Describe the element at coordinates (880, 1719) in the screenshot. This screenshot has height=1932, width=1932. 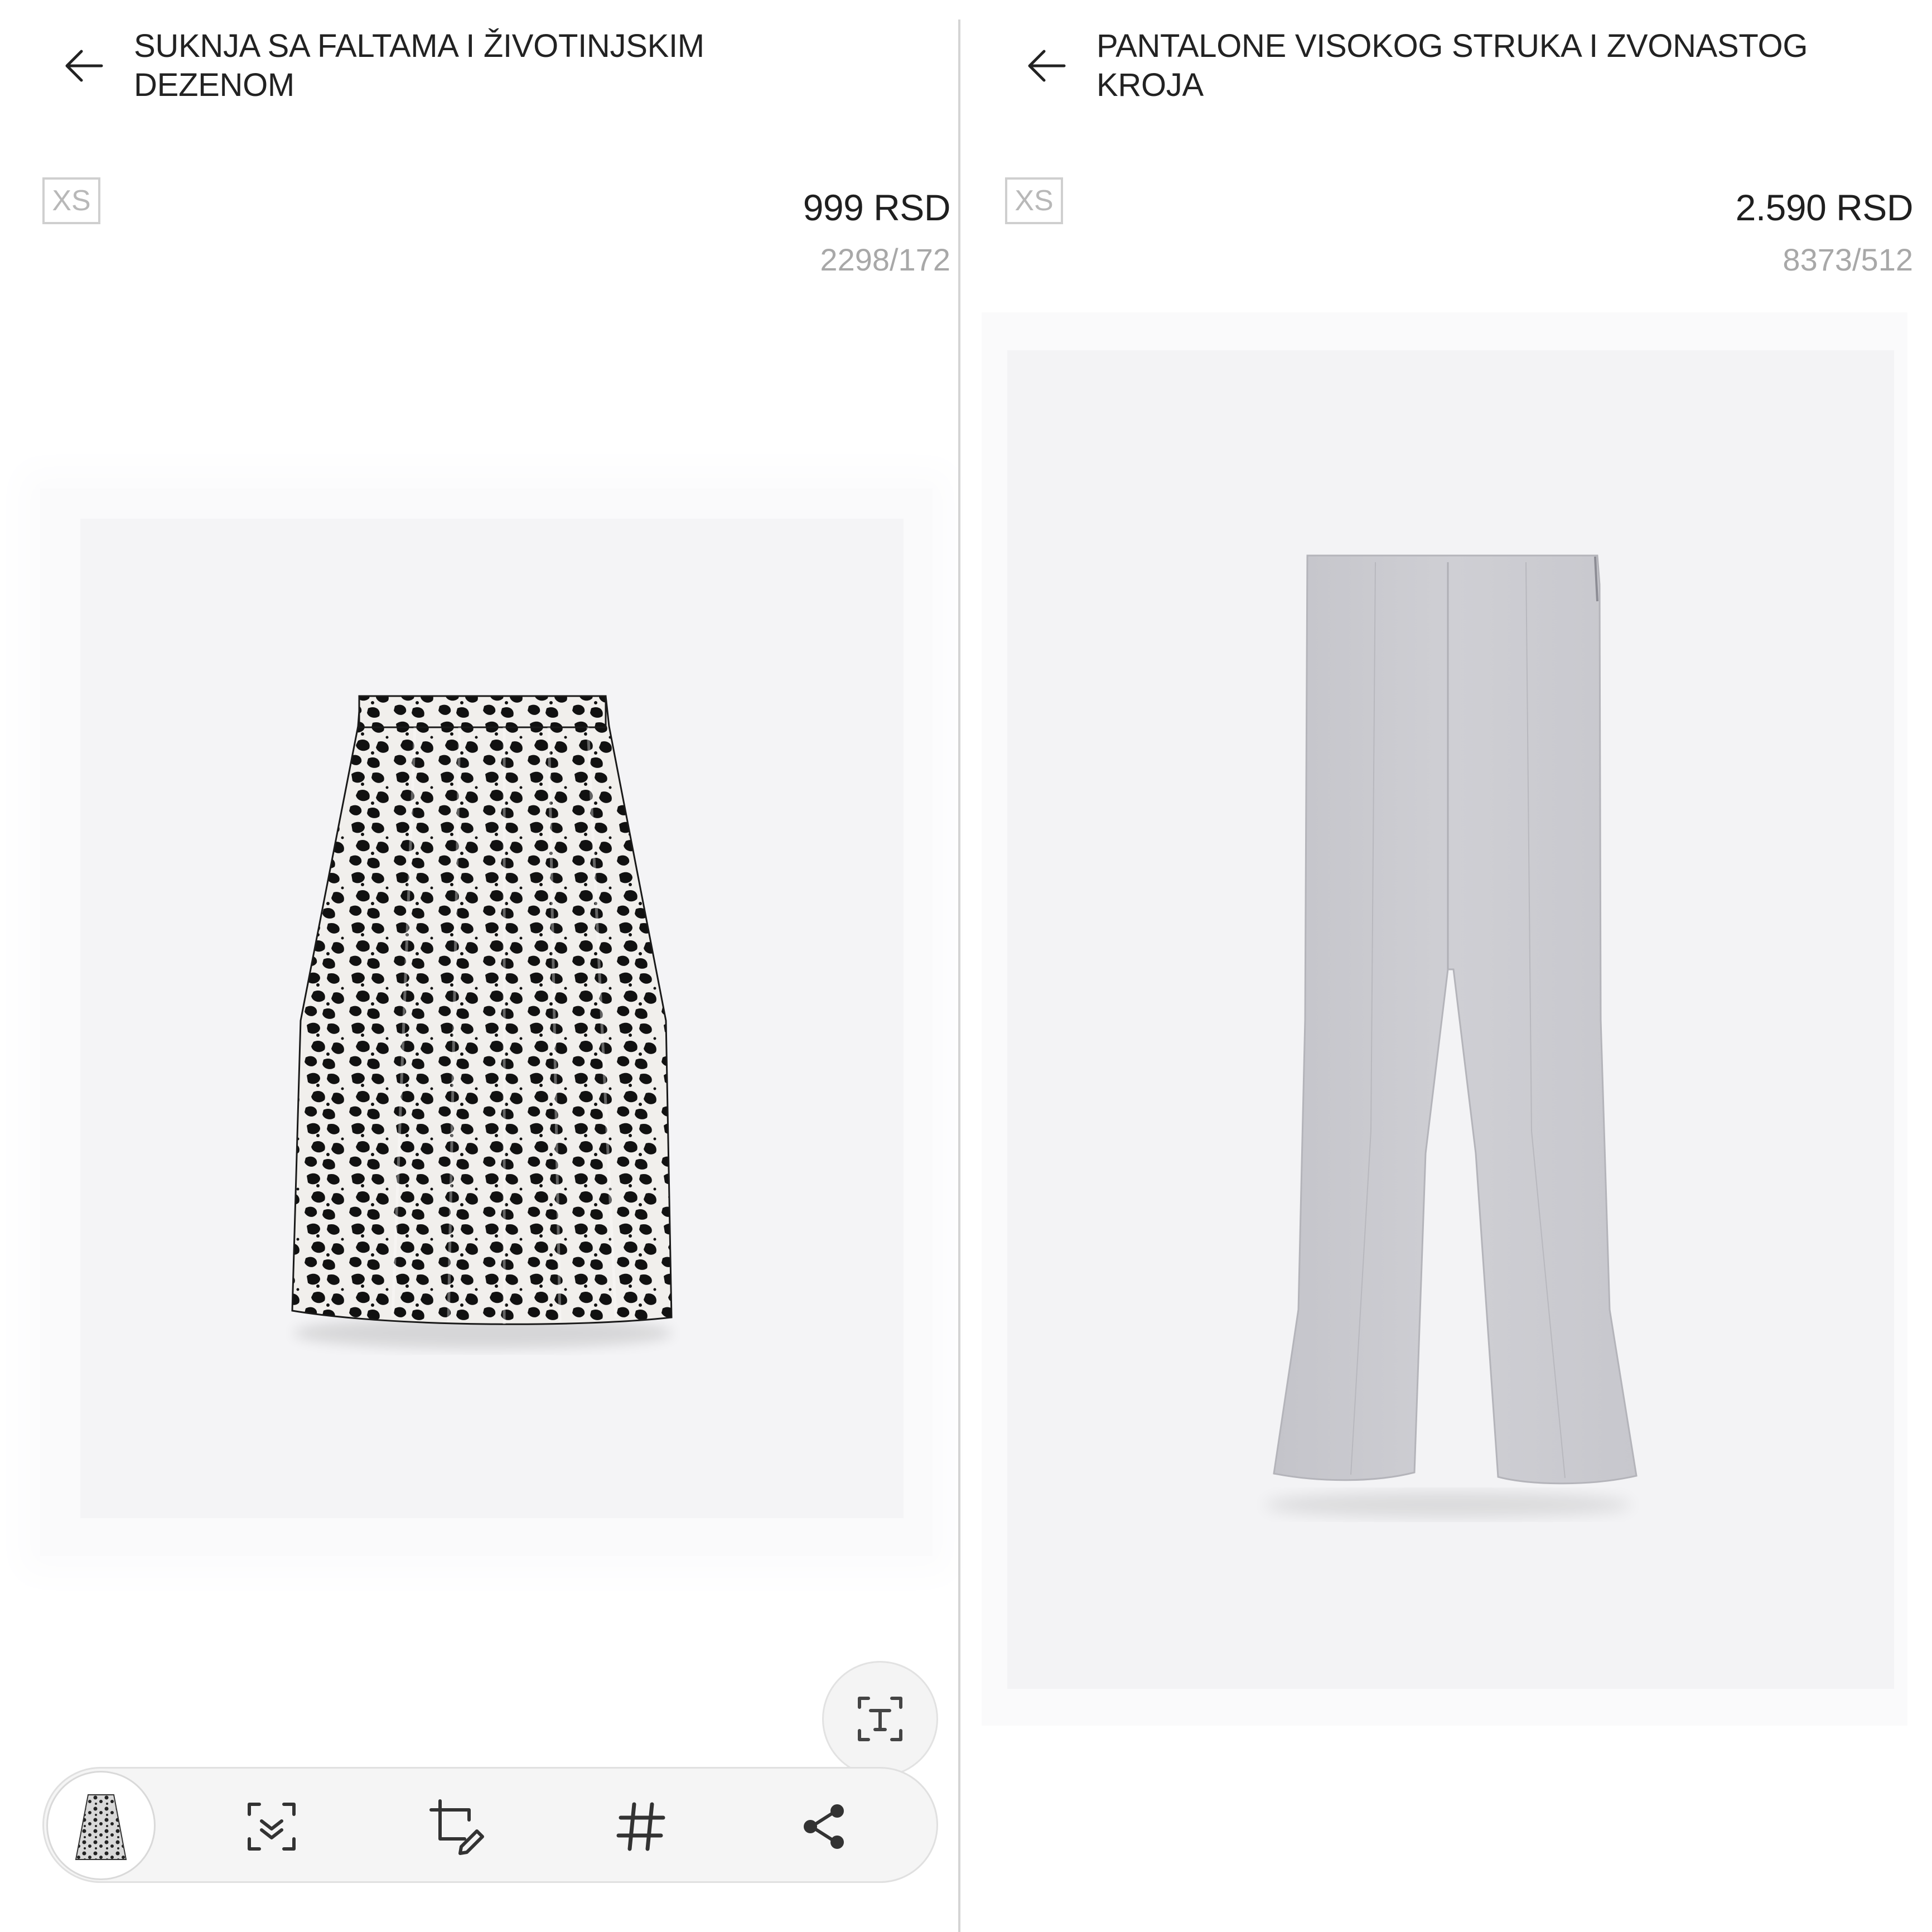
I see `extract-text-icon` at that location.